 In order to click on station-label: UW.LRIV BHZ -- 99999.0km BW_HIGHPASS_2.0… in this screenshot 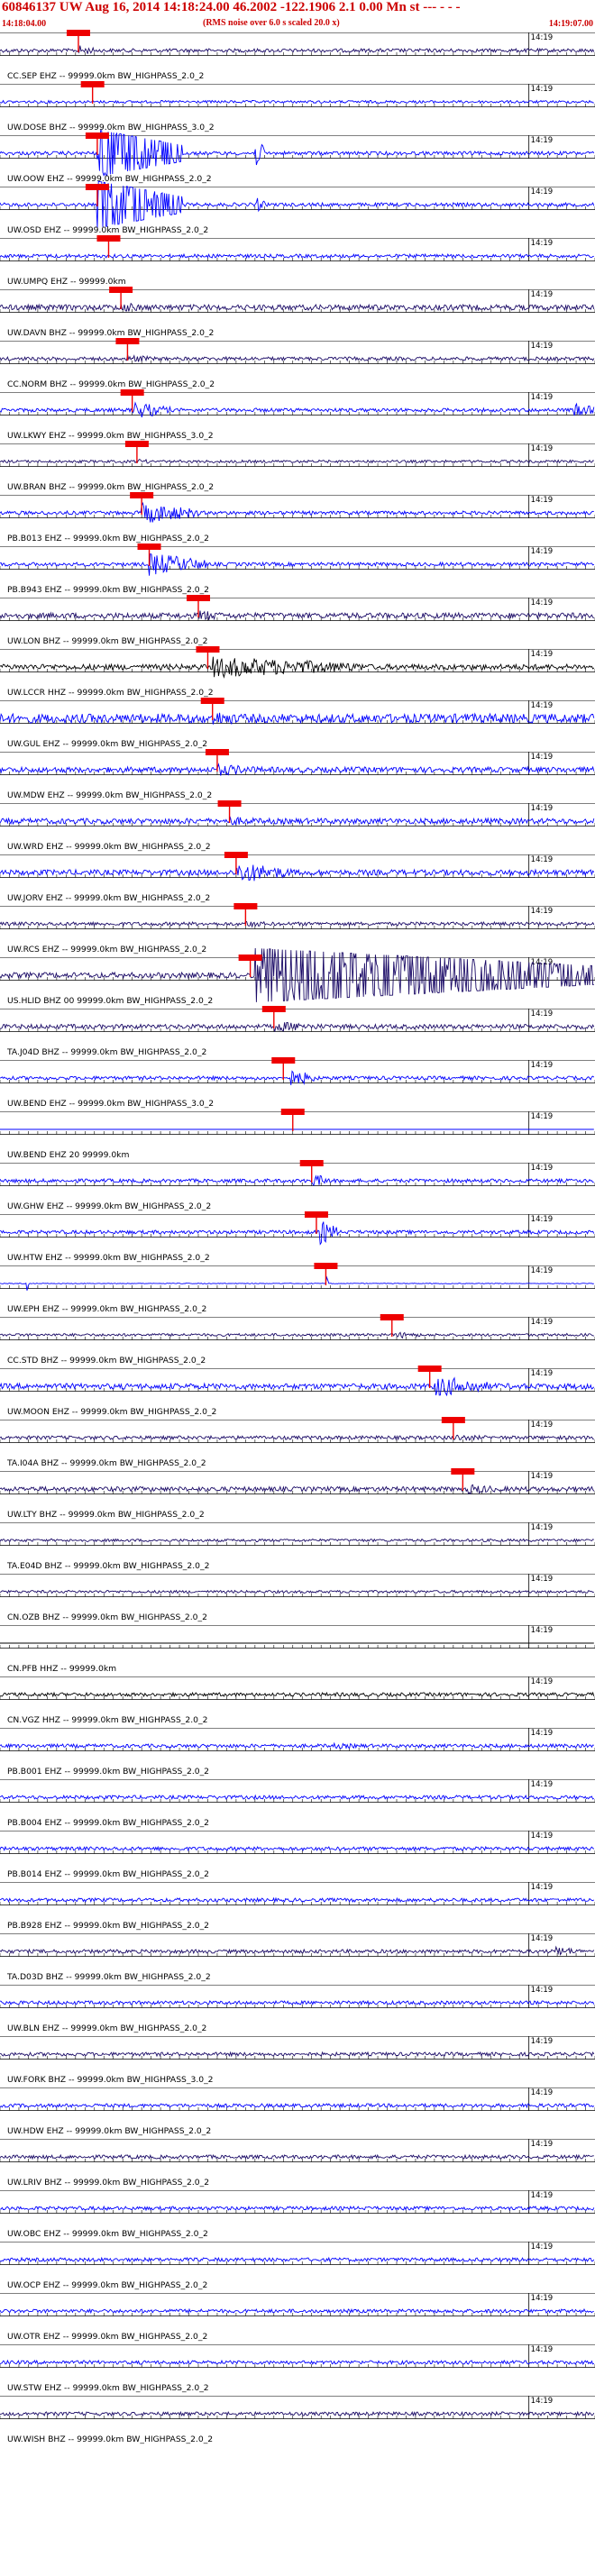, I will do `click(108, 2183)`.